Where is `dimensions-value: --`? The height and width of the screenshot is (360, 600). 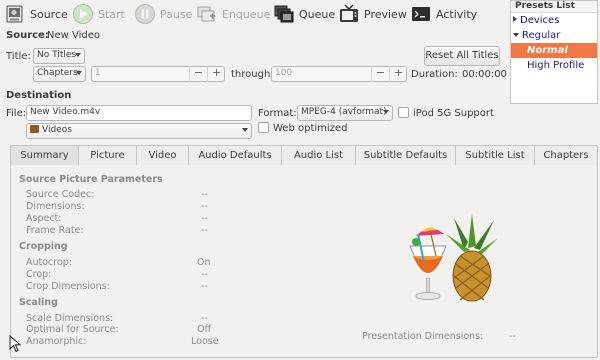
dimensions-value: -- is located at coordinates (204, 206).